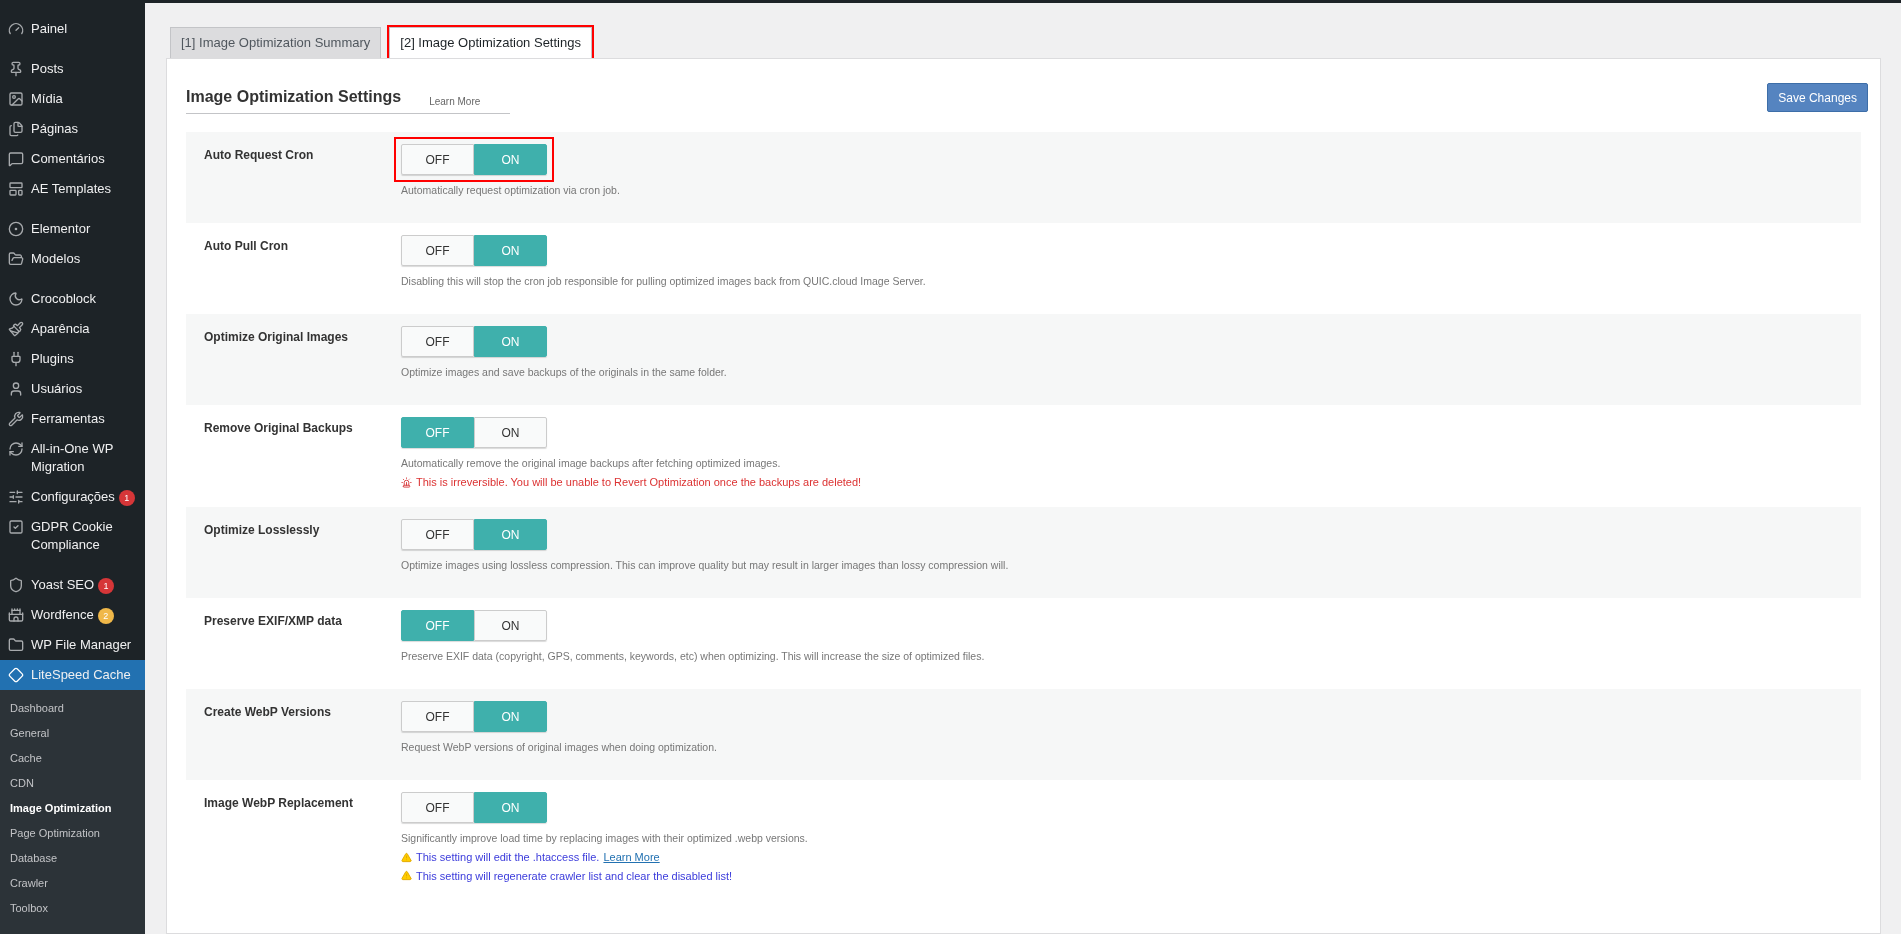 The height and width of the screenshot is (934, 1901). What do you see at coordinates (262, 531) in the screenshot?
I see `setting-label: Optimize Losslessly` at bounding box center [262, 531].